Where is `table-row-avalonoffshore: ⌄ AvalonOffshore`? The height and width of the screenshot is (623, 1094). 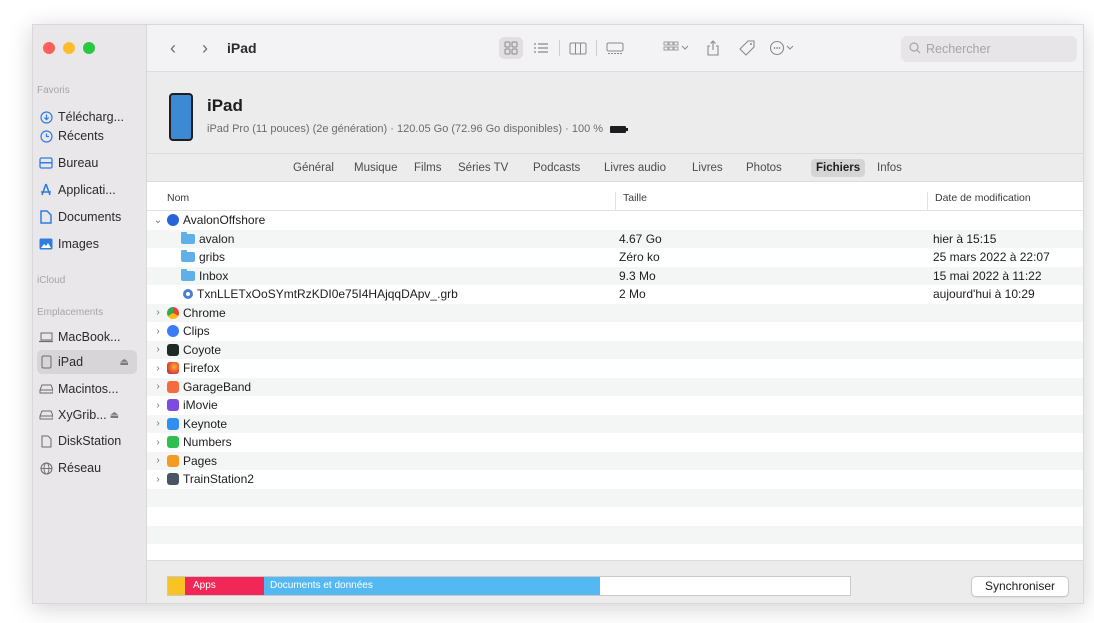 table-row-avalonoffshore: ⌄ AvalonOffshore is located at coordinates (615, 220).